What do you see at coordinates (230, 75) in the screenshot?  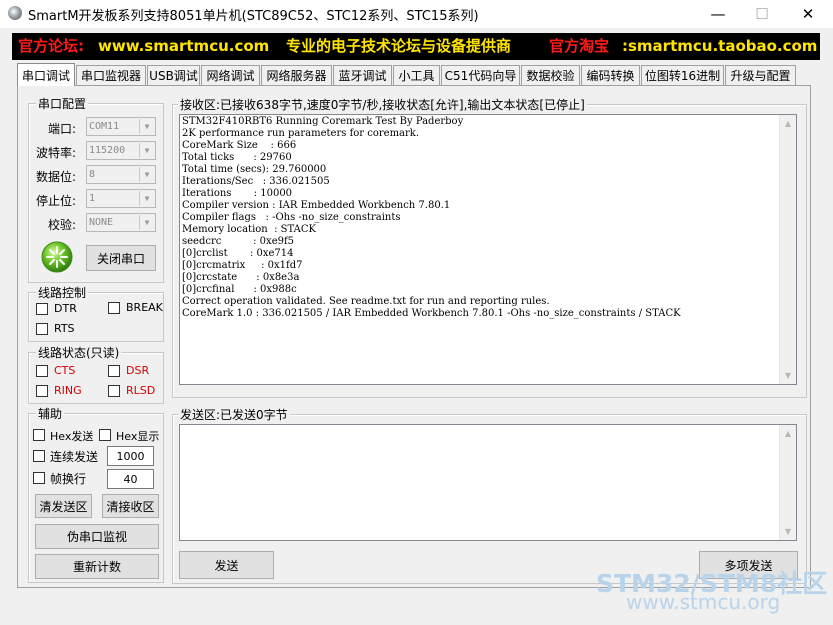 I see `tab-network-debug: 网络调试` at bounding box center [230, 75].